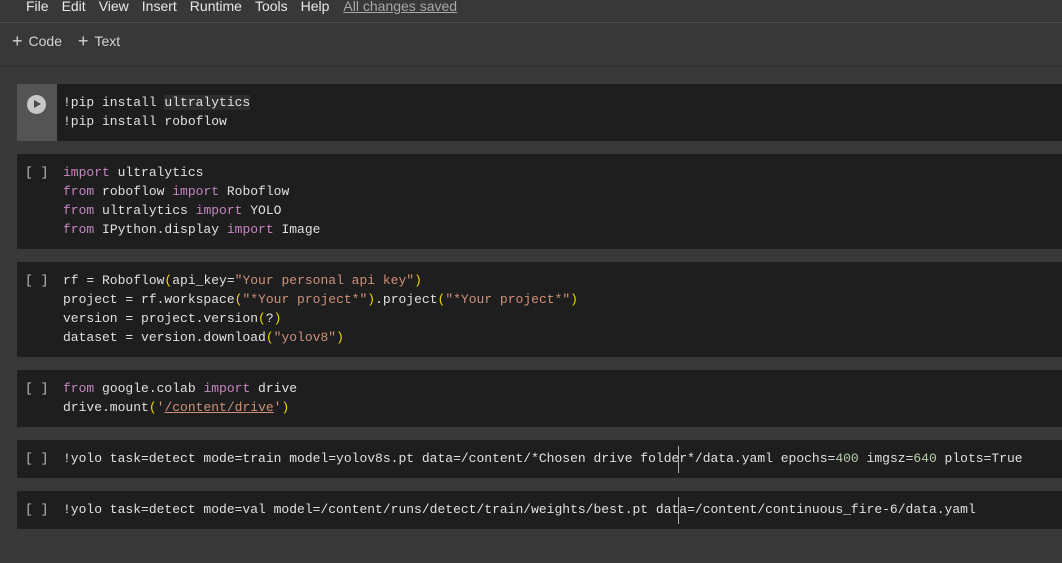  What do you see at coordinates (114, 102) in the screenshot?
I see `code-token: !pip install` at bounding box center [114, 102].